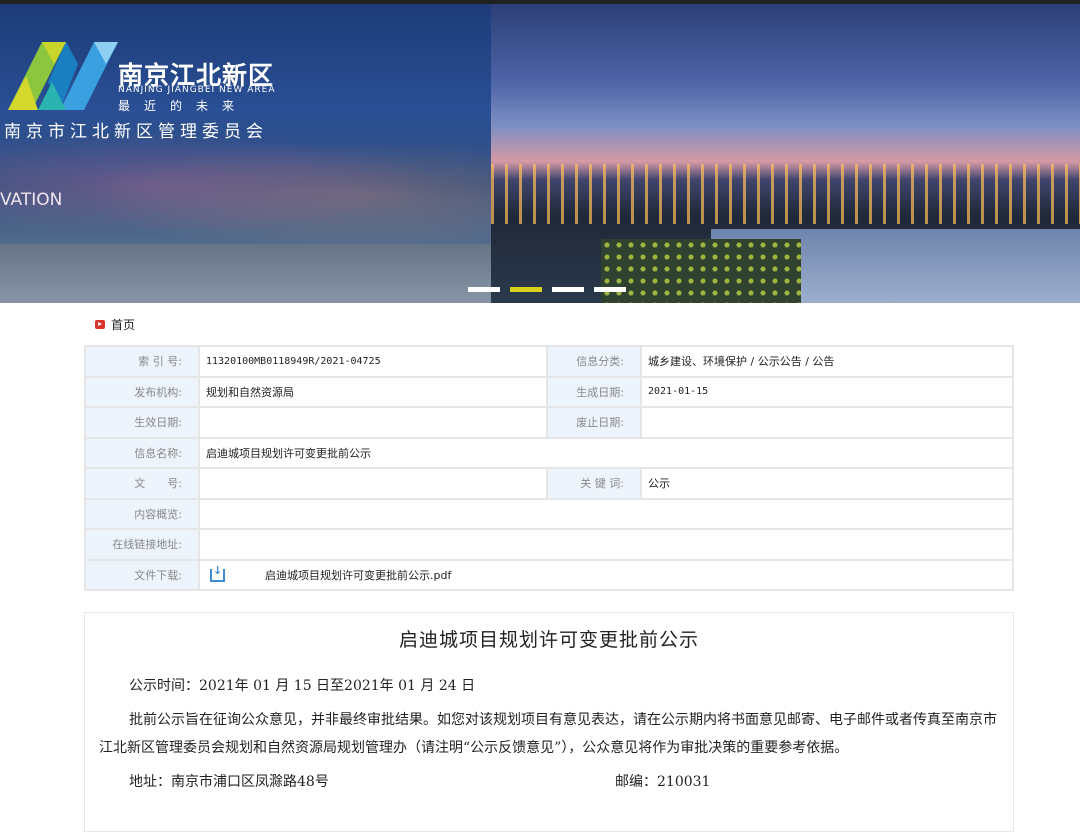 The width and height of the screenshot is (1080, 832). Describe the element at coordinates (136, 132) in the screenshot. I see `org-name: 南京市江北新区管理委员会` at that location.